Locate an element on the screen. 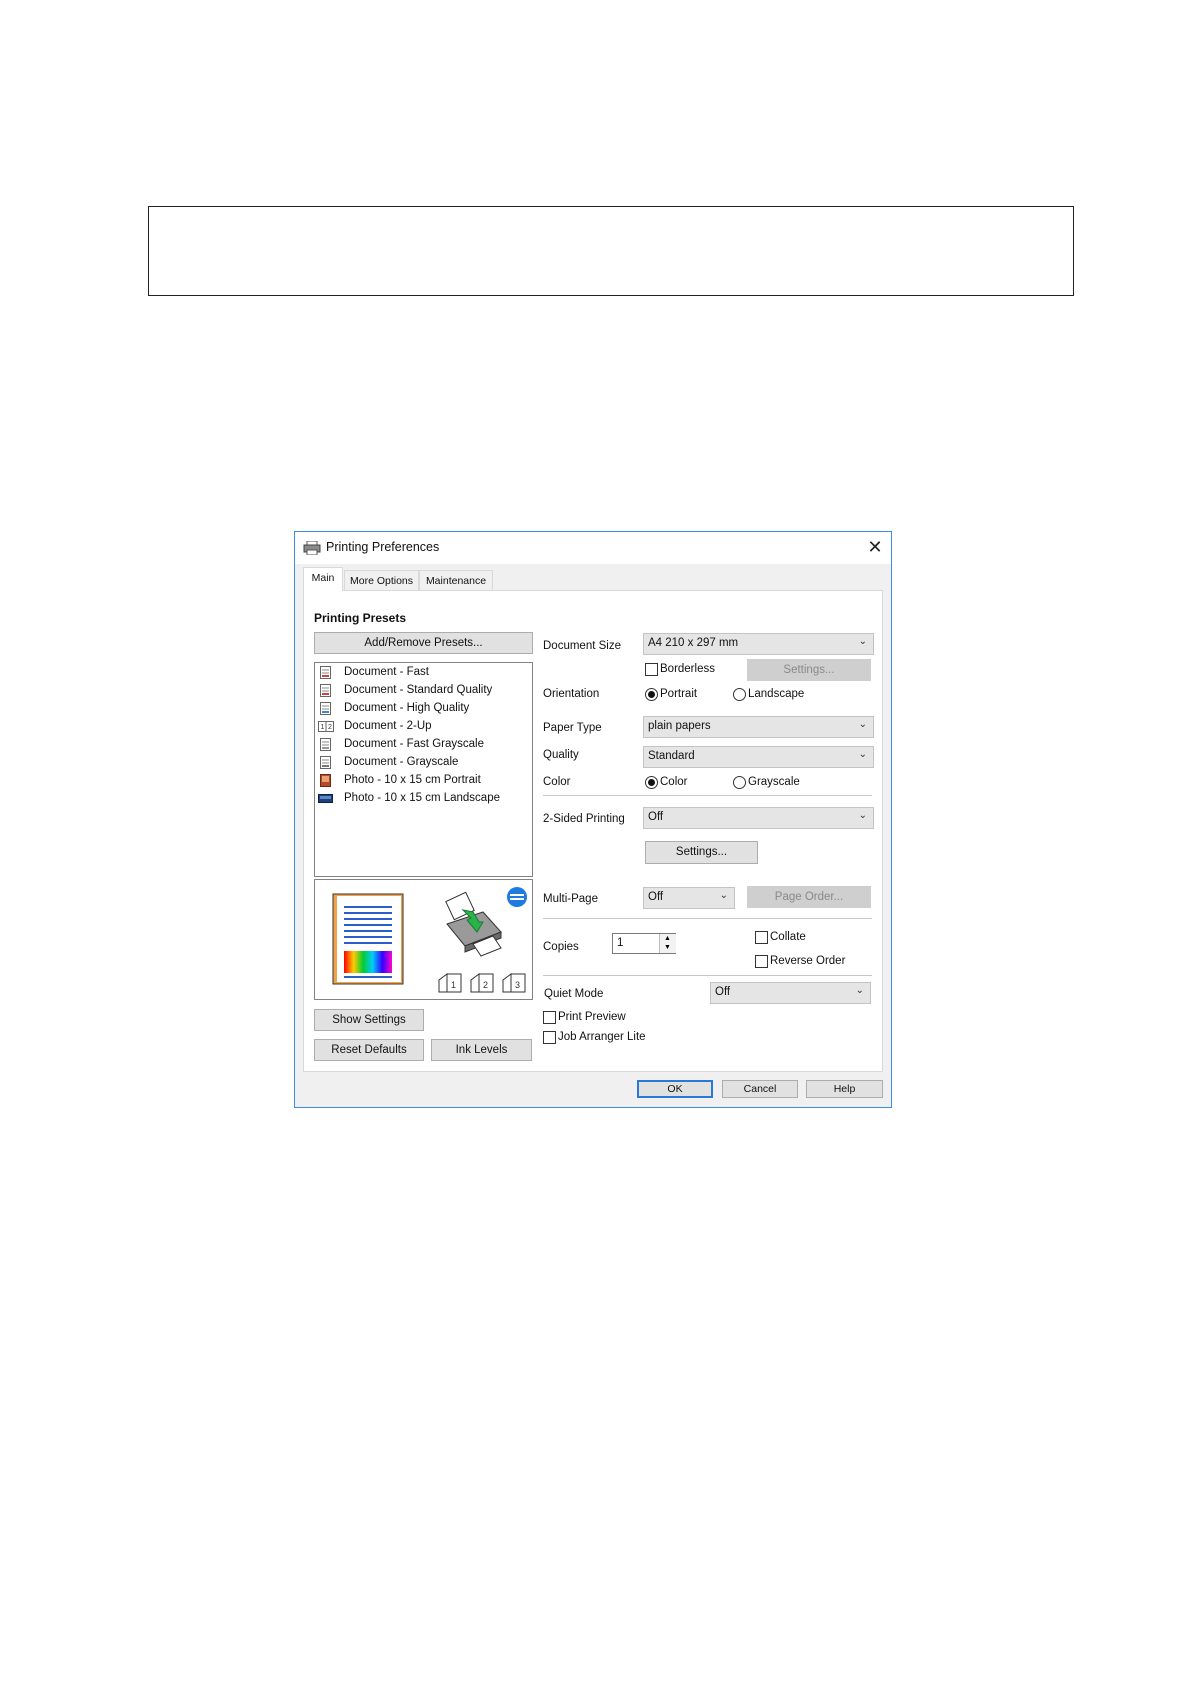 The height and width of the screenshot is (1684, 1190). spin-up-icon: ▲ is located at coordinates (667, 938).